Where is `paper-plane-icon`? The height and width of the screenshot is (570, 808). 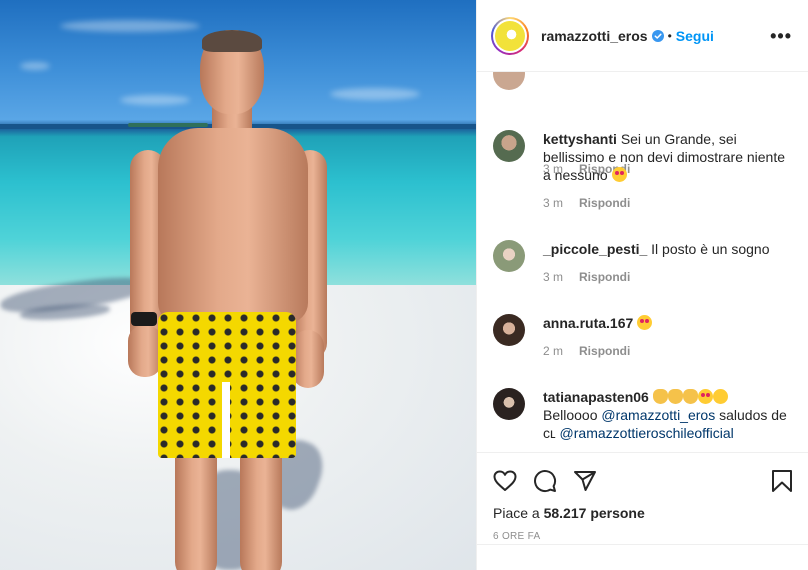
paper-plane-icon is located at coordinates (585, 481).